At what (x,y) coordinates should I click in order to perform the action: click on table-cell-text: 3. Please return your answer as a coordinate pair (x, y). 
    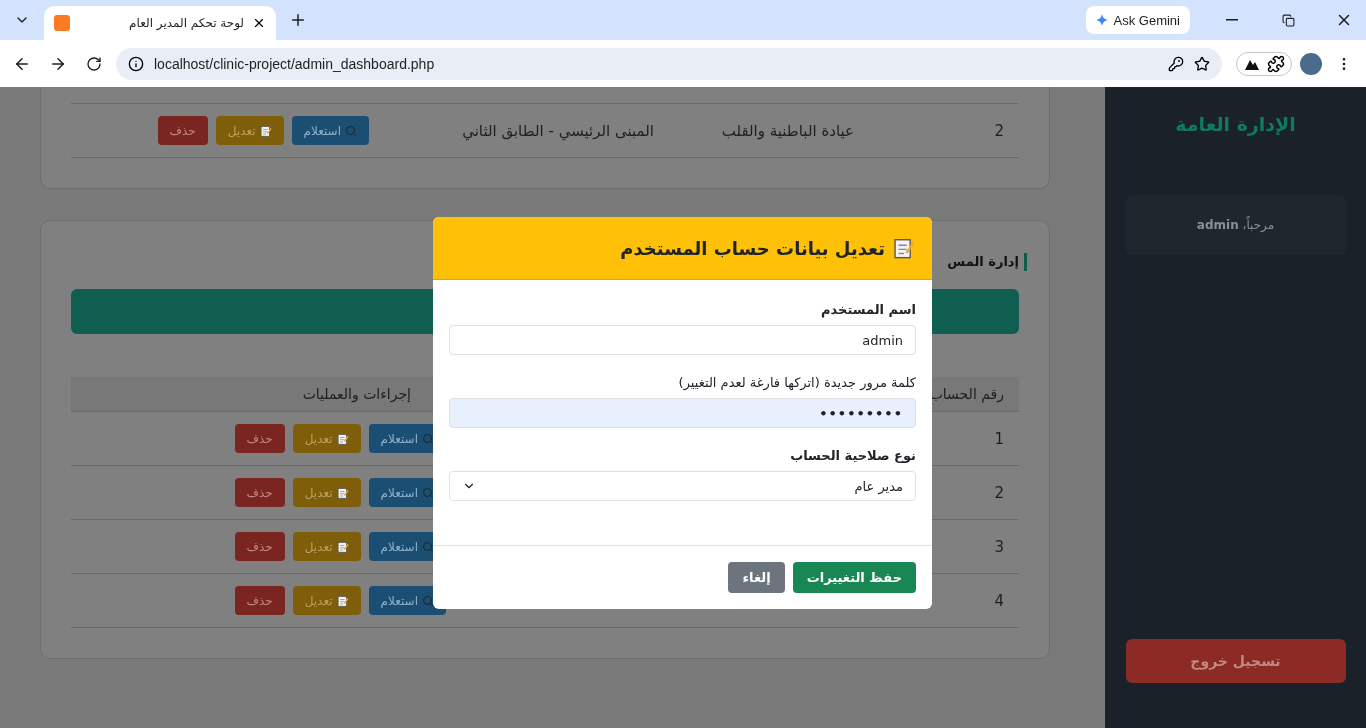
    Looking at the image, I should click on (999, 546).